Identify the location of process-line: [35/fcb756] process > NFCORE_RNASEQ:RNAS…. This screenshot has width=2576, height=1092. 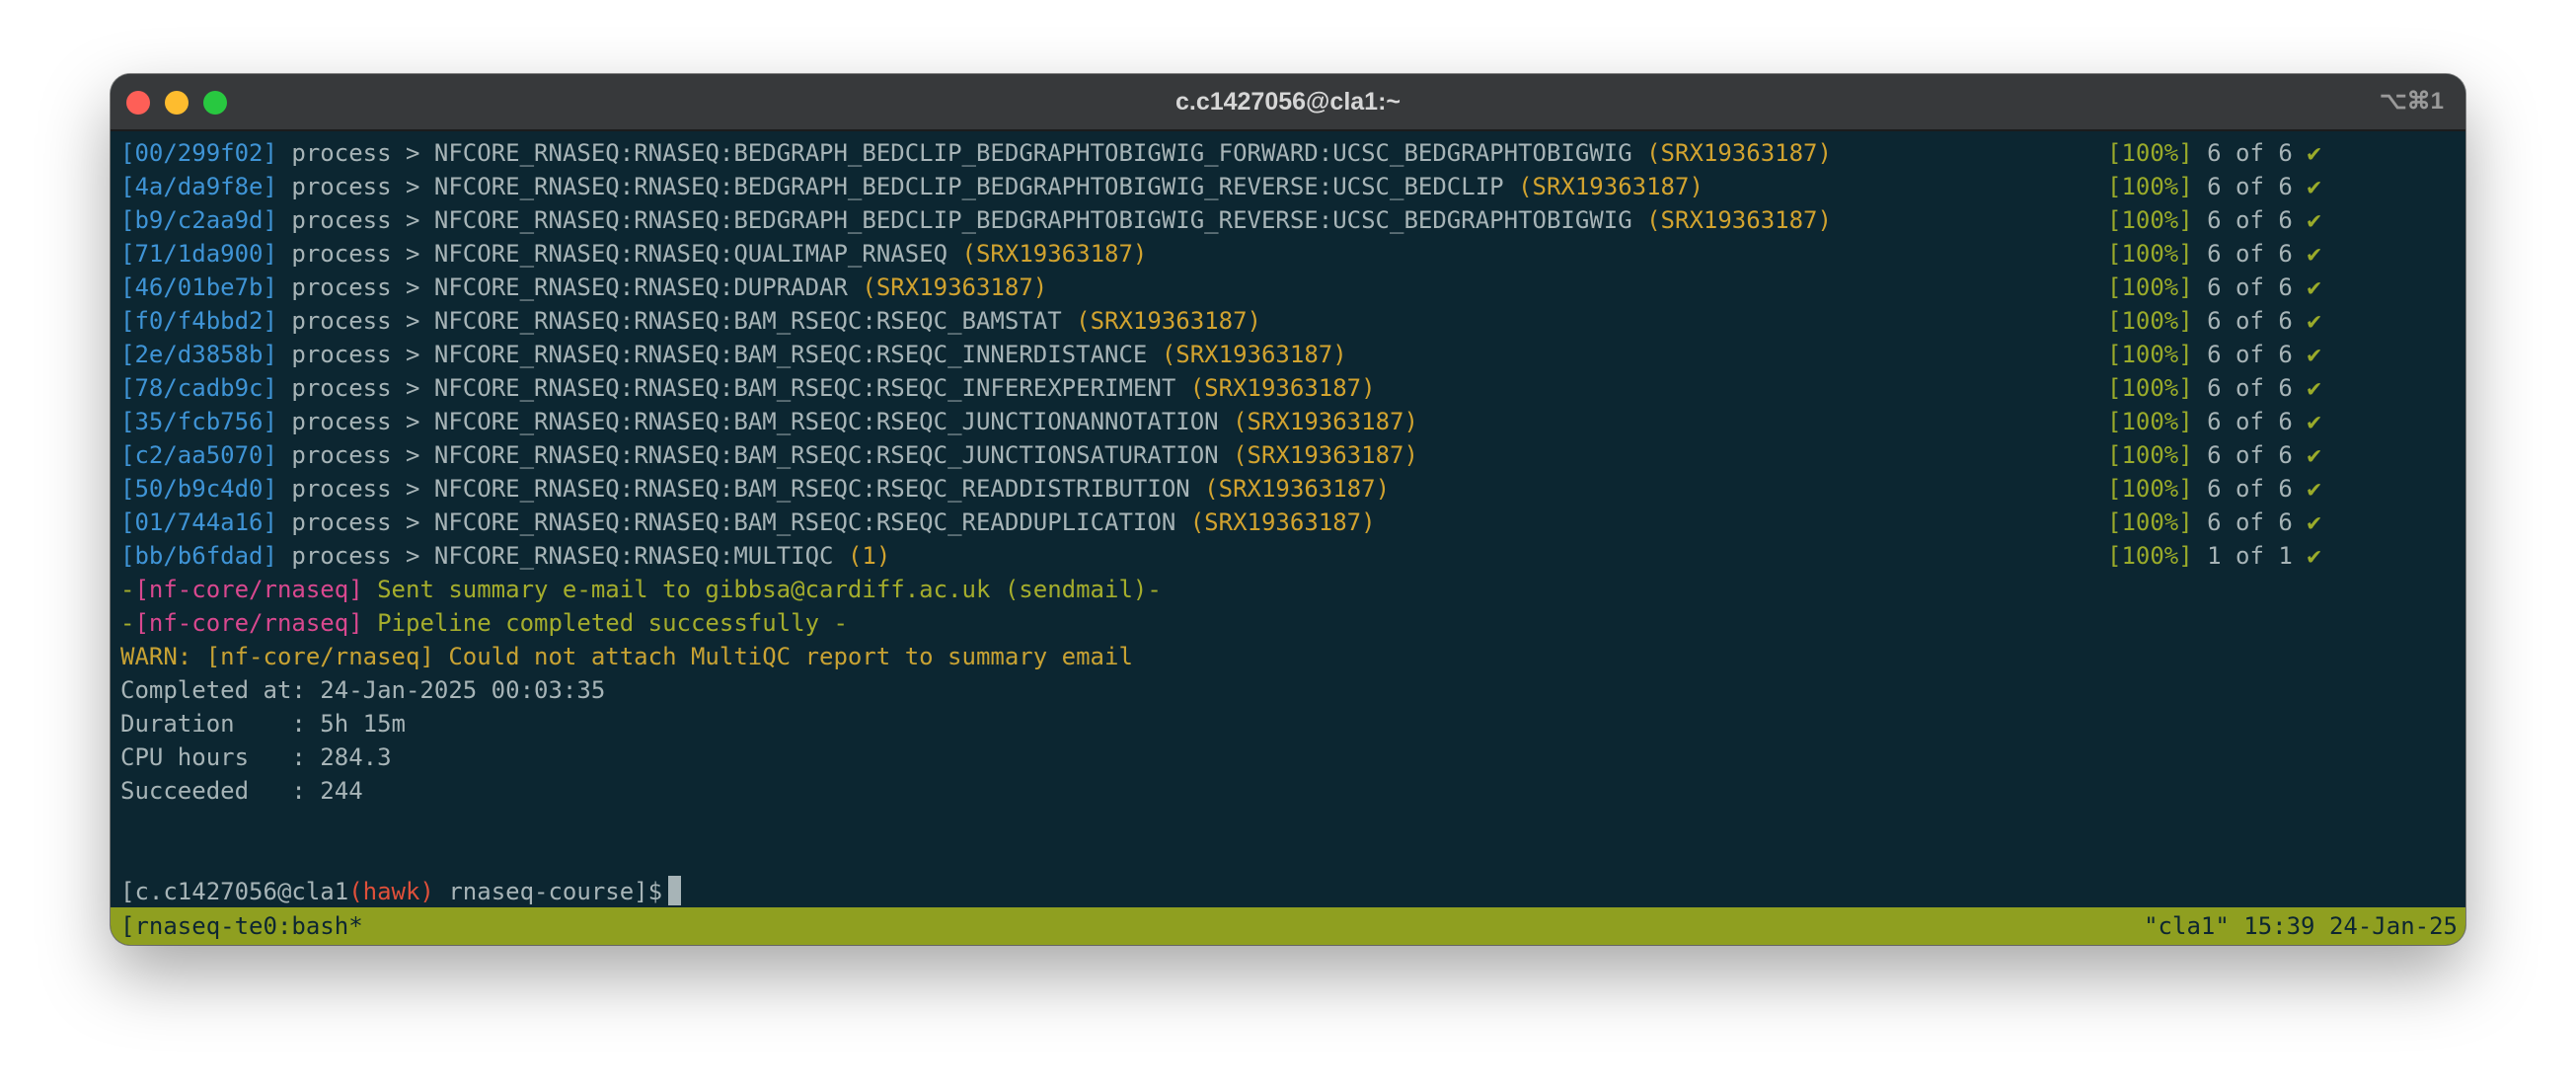
(769, 421).